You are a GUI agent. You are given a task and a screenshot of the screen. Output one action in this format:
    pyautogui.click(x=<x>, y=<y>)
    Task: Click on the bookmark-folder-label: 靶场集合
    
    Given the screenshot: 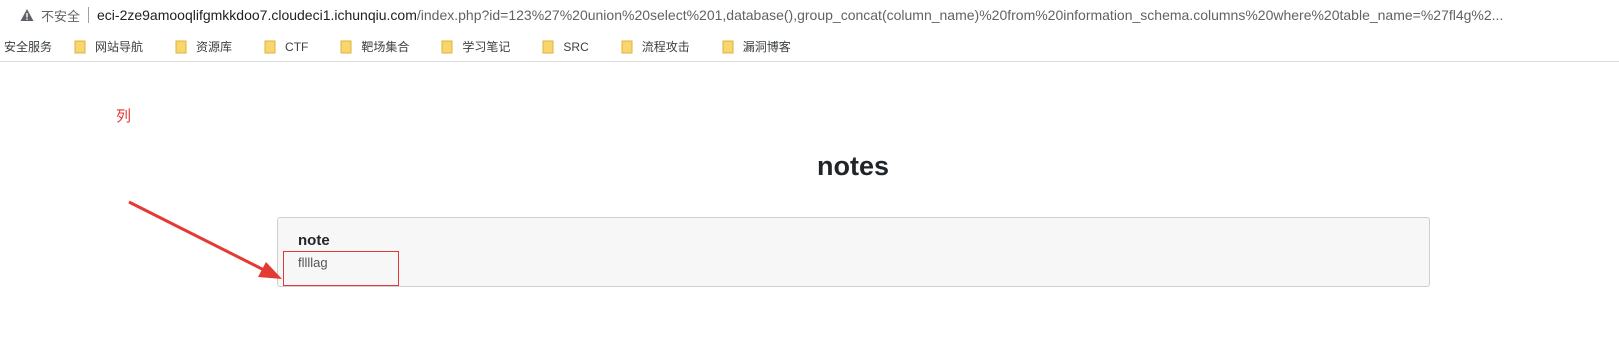 What is the action you would take?
    pyautogui.click(x=385, y=47)
    